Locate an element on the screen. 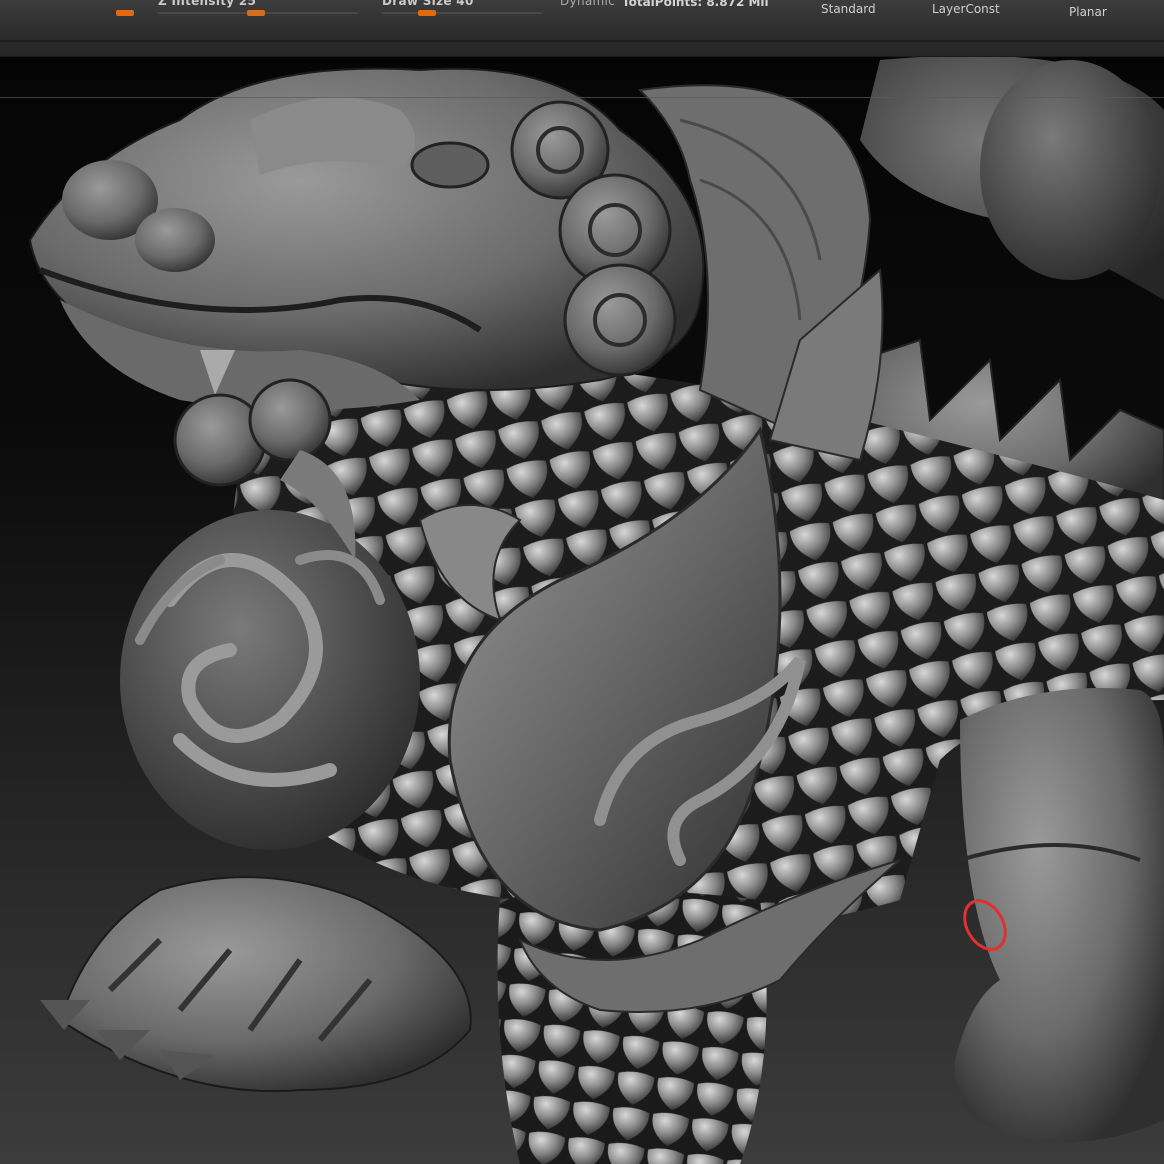  toolbar-divider is located at coordinates (582, 41).